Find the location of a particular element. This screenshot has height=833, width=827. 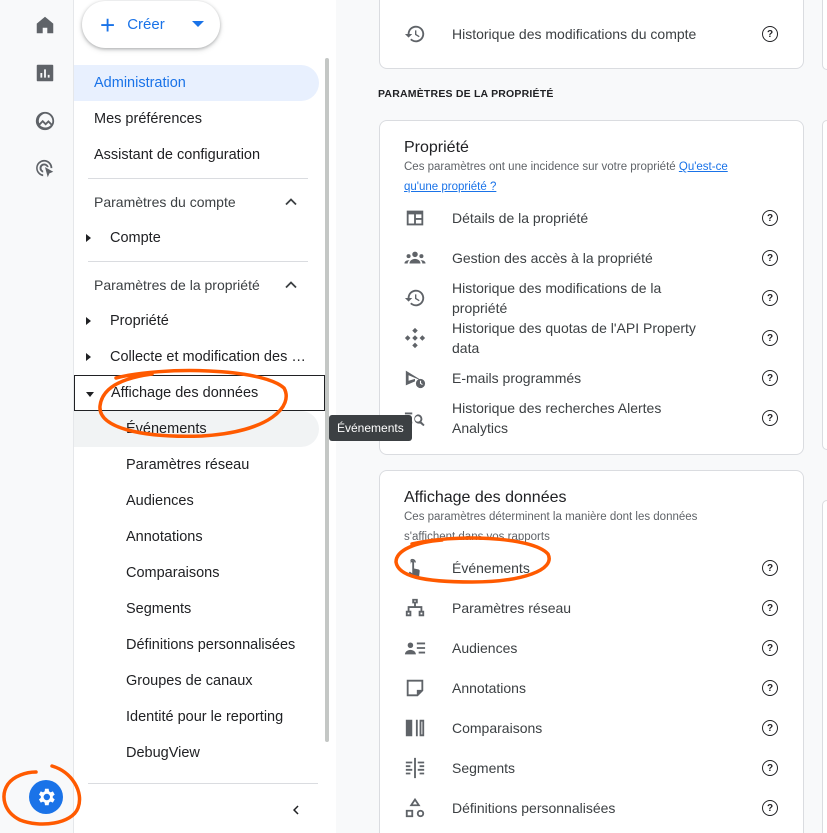

nav-item-data-display: Affichage des données is located at coordinates (199, 393).